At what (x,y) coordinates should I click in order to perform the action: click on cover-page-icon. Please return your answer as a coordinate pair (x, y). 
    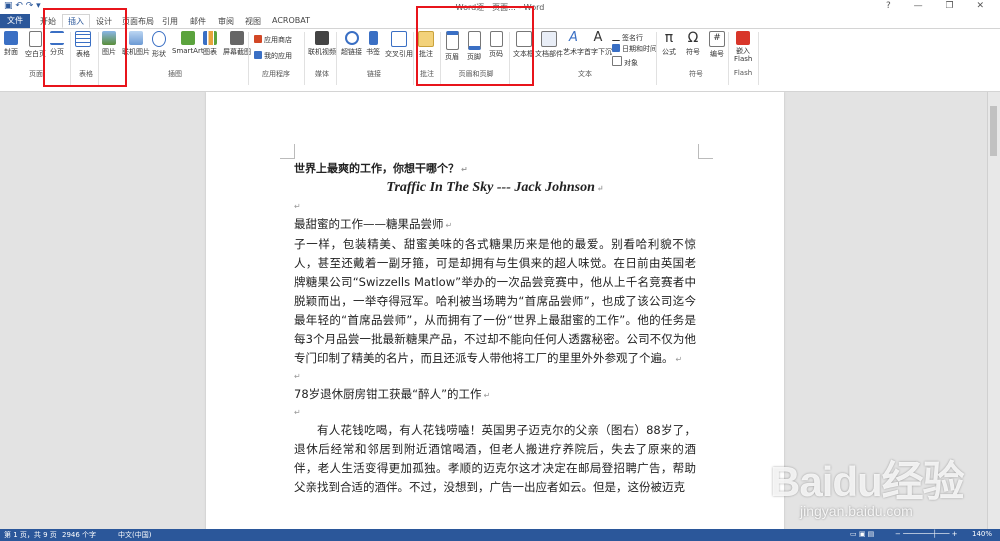
    Looking at the image, I should click on (11, 38).